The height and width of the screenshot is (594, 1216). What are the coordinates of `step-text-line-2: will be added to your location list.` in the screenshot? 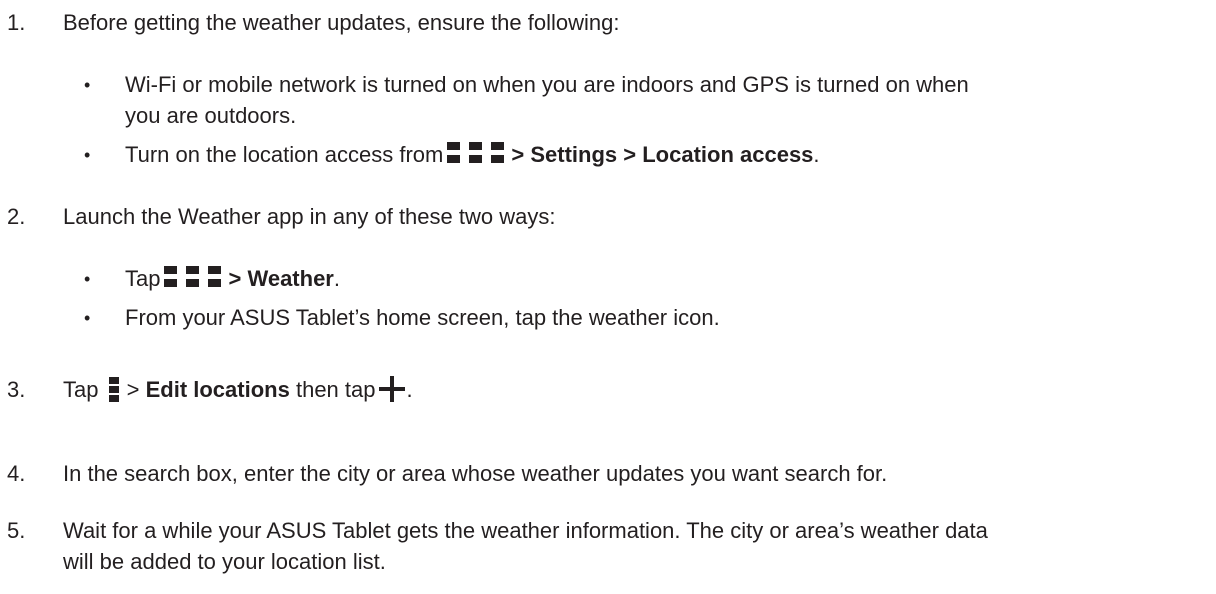 It's located at (224, 561).